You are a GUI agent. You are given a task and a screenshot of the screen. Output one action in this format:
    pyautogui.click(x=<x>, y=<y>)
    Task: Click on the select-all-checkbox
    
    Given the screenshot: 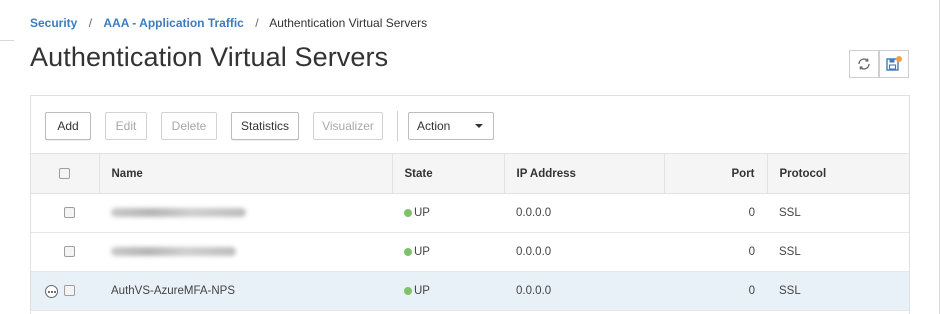 What is the action you would take?
    pyautogui.click(x=65, y=173)
    